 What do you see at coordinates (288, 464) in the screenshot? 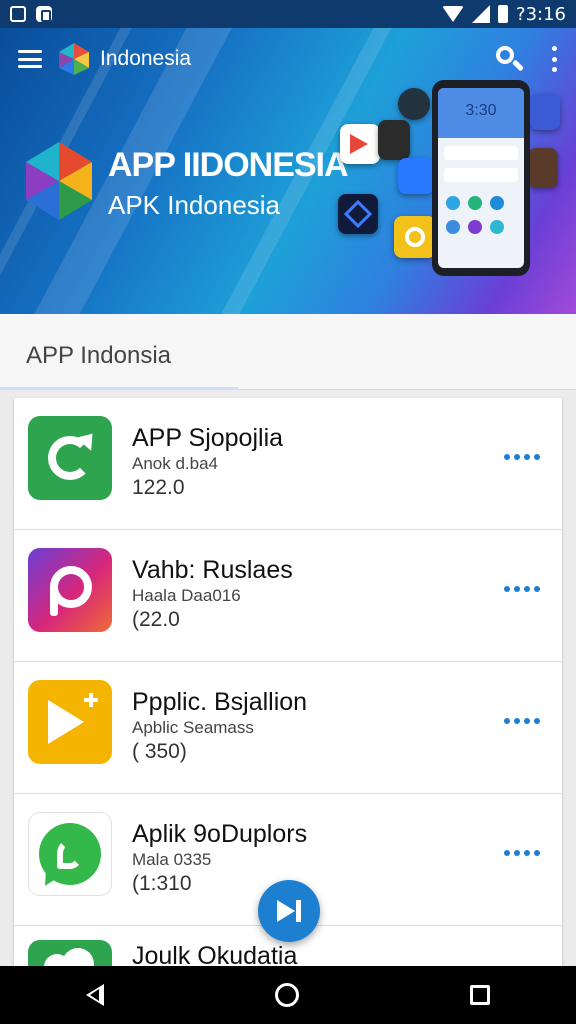
I see `list-item: APP Sjopojlia Anok d.ba4 122.0` at bounding box center [288, 464].